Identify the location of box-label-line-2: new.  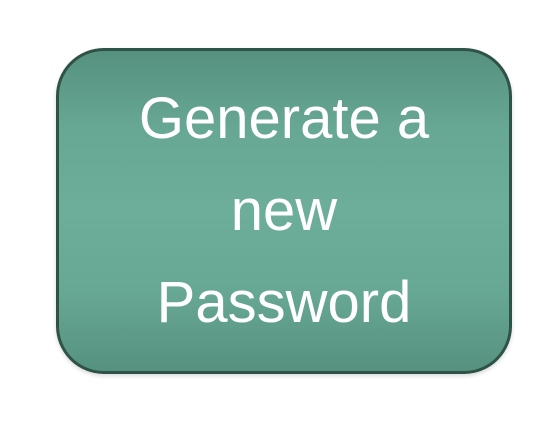
(284, 210).